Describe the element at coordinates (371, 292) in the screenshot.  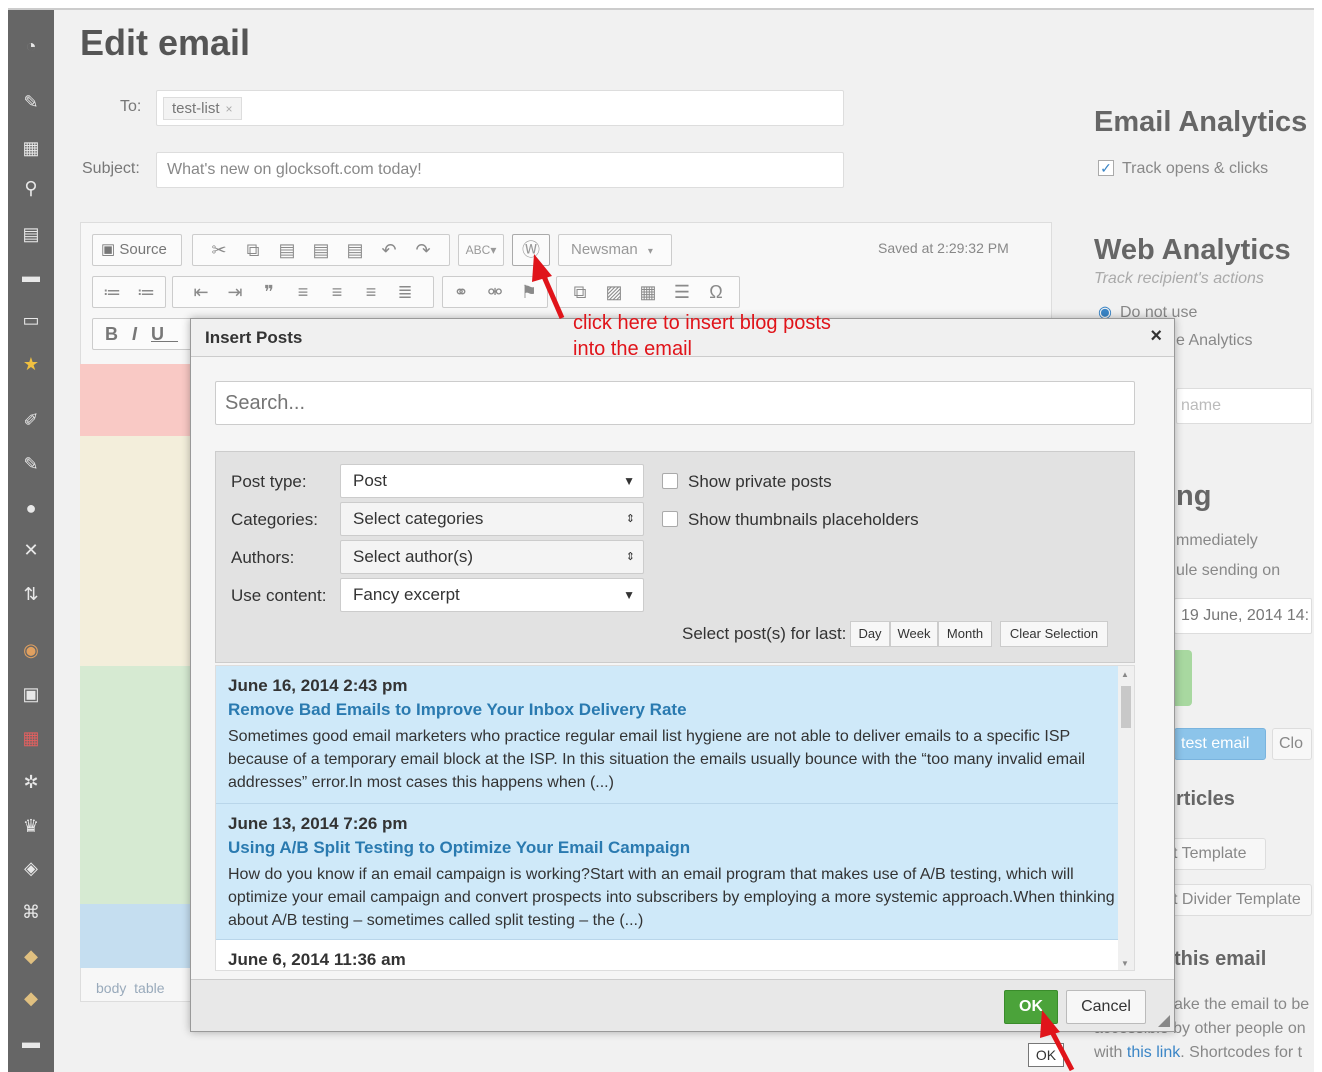
I see `align-right-icon: ≡` at that location.